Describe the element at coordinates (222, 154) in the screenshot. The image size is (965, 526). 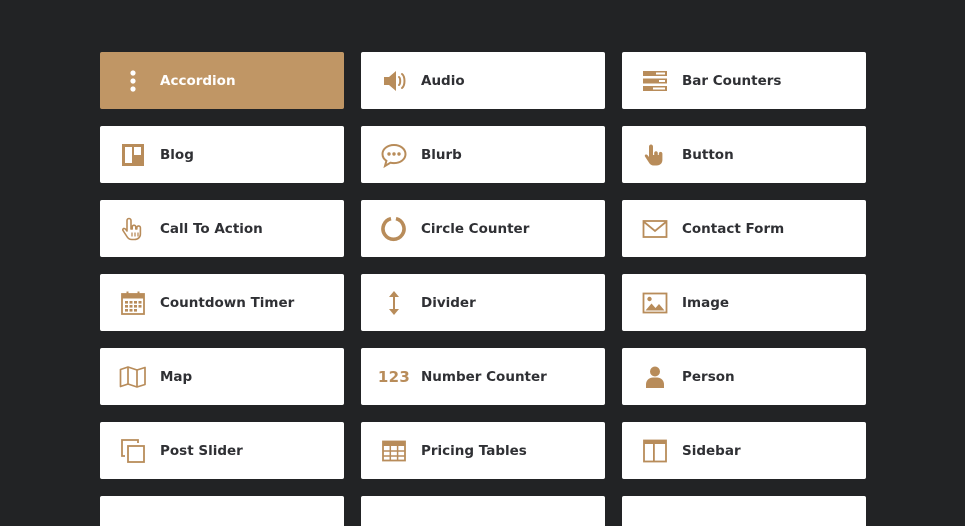
I see `module-blog: Blog` at that location.